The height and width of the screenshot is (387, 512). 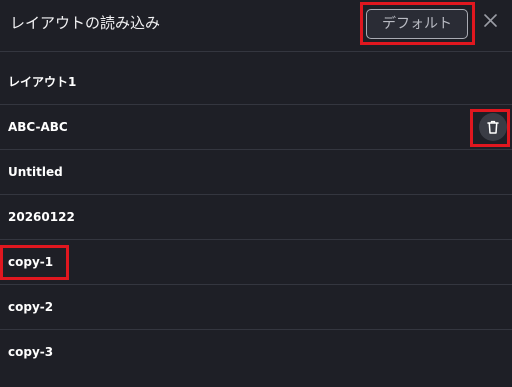 What do you see at coordinates (31, 352) in the screenshot?
I see `layout-item-label: copy-3` at bounding box center [31, 352].